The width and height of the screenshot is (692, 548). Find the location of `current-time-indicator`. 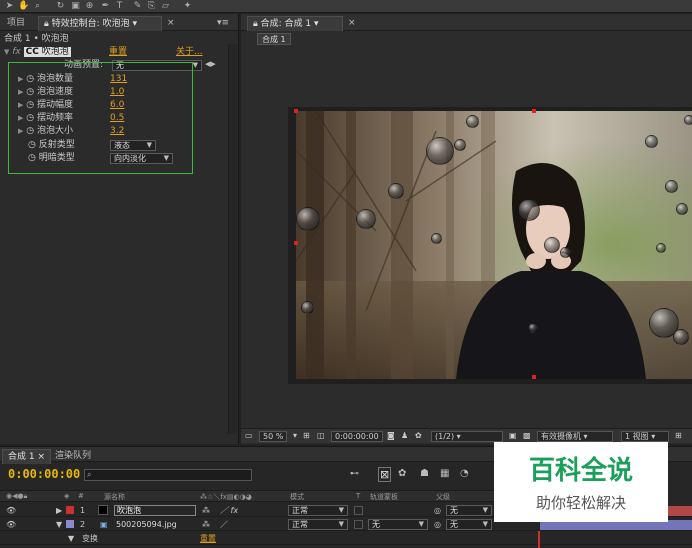

current-time-indicator is located at coordinates (539, 539).